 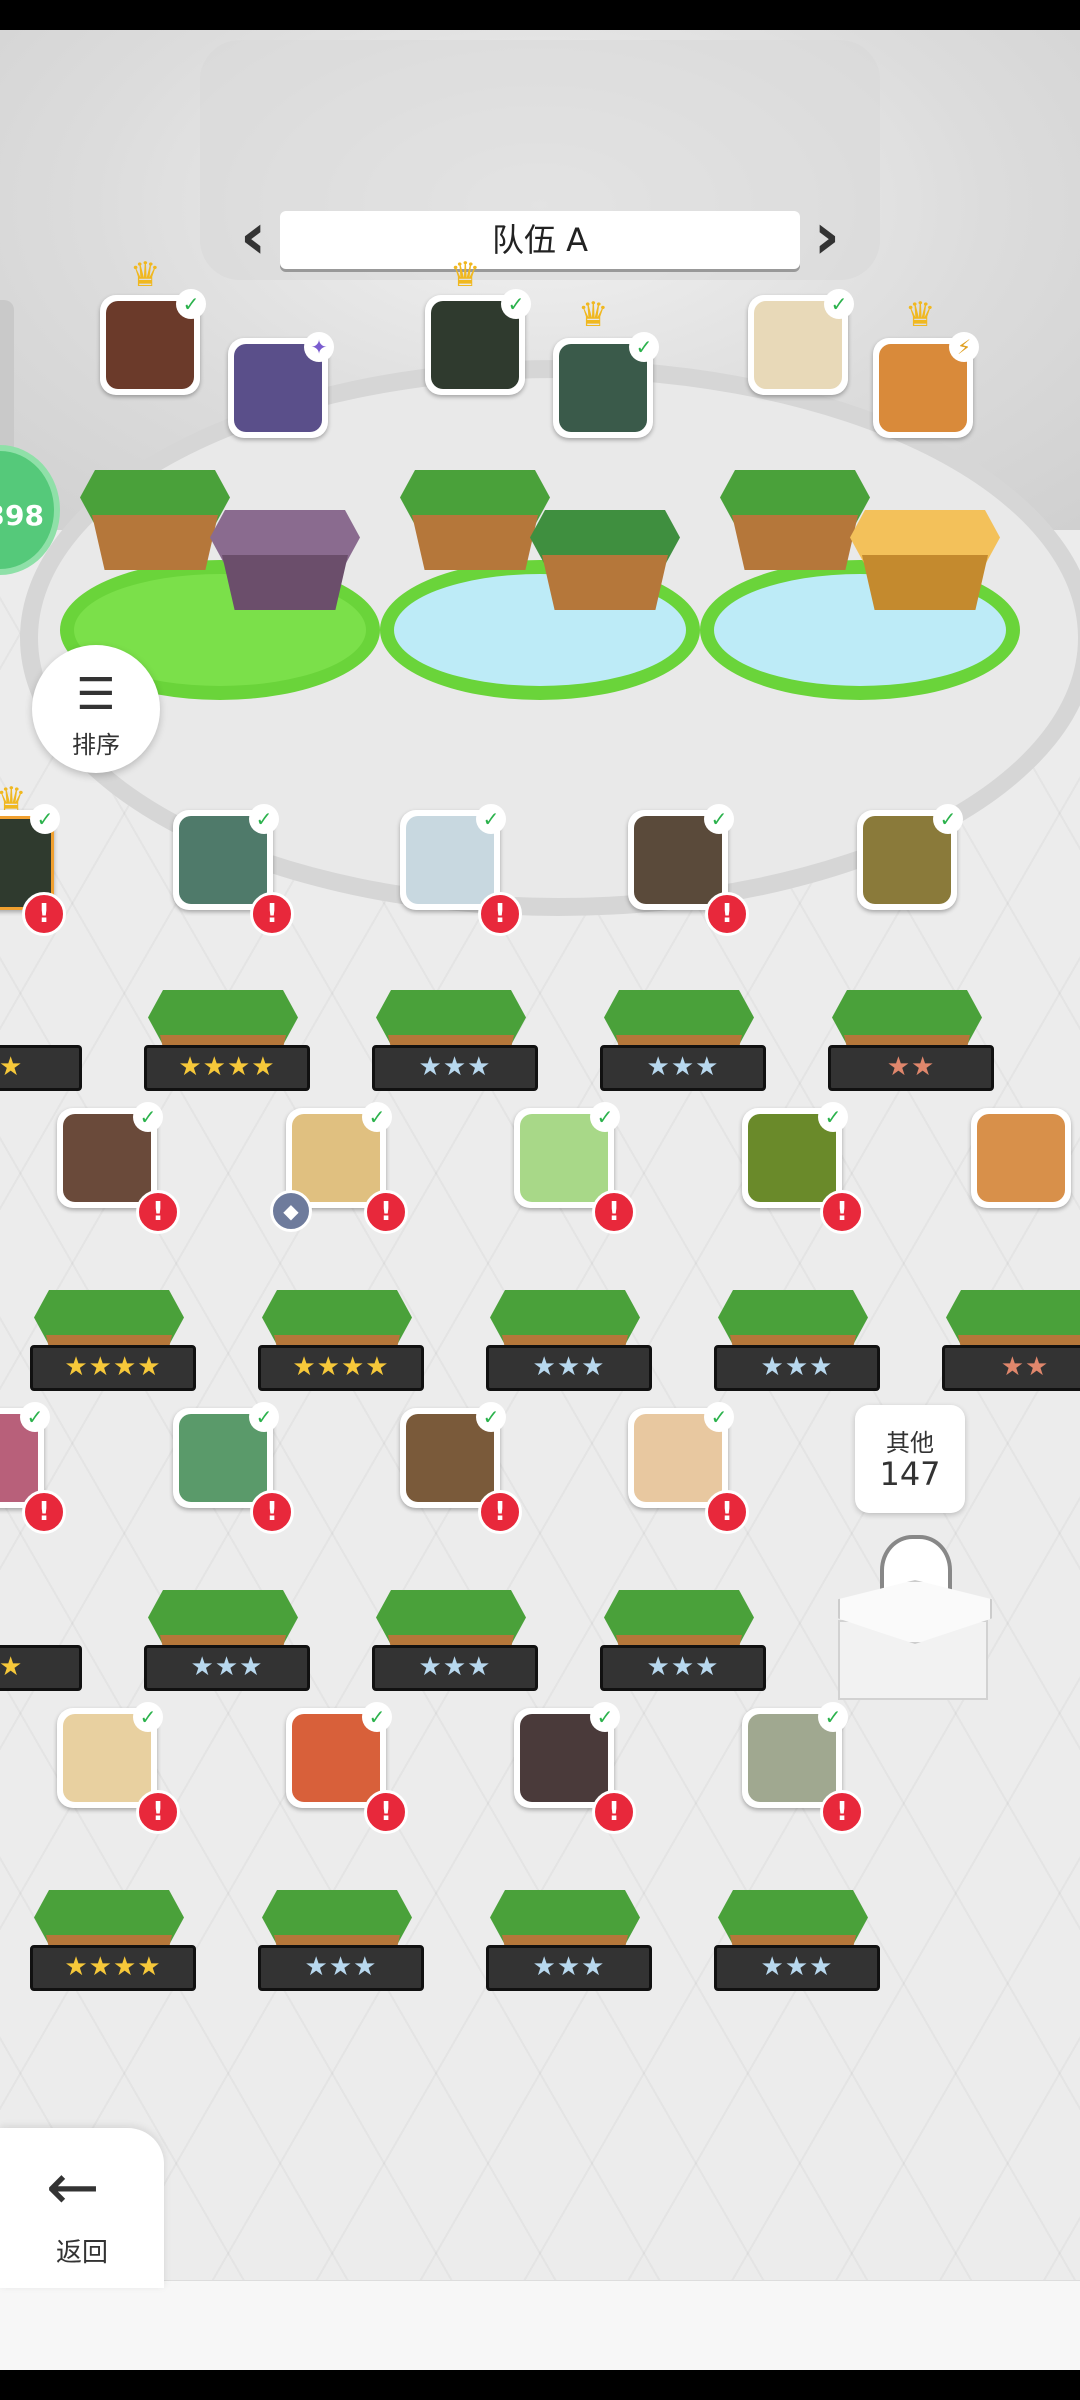 What do you see at coordinates (540, 2325) in the screenshot?
I see `bottom-nav-area` at bounding box center [540, 2325].